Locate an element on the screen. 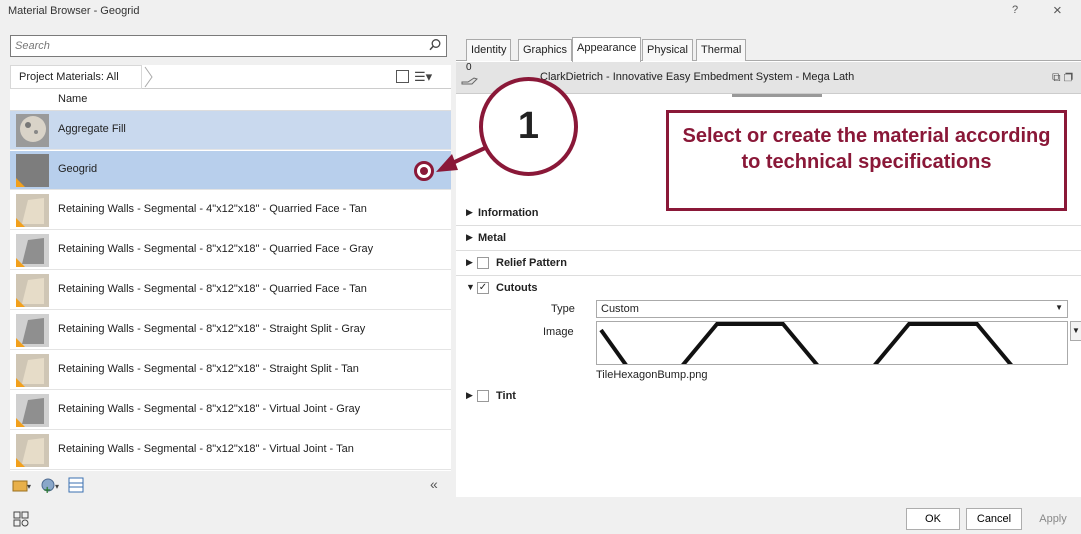 Image resolution: width=1081 pixels, height=534 pixels. chevron-right-icon is located at coordinates (148, 77).